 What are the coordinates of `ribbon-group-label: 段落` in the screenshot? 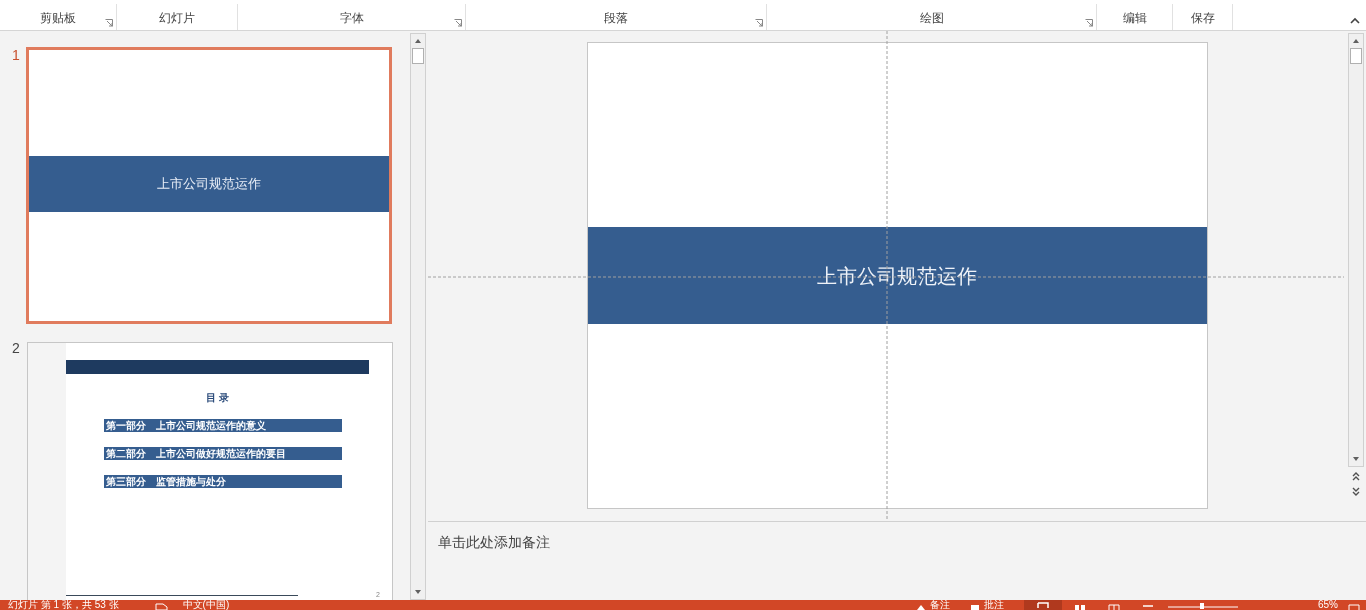 It's located at (616, 18).